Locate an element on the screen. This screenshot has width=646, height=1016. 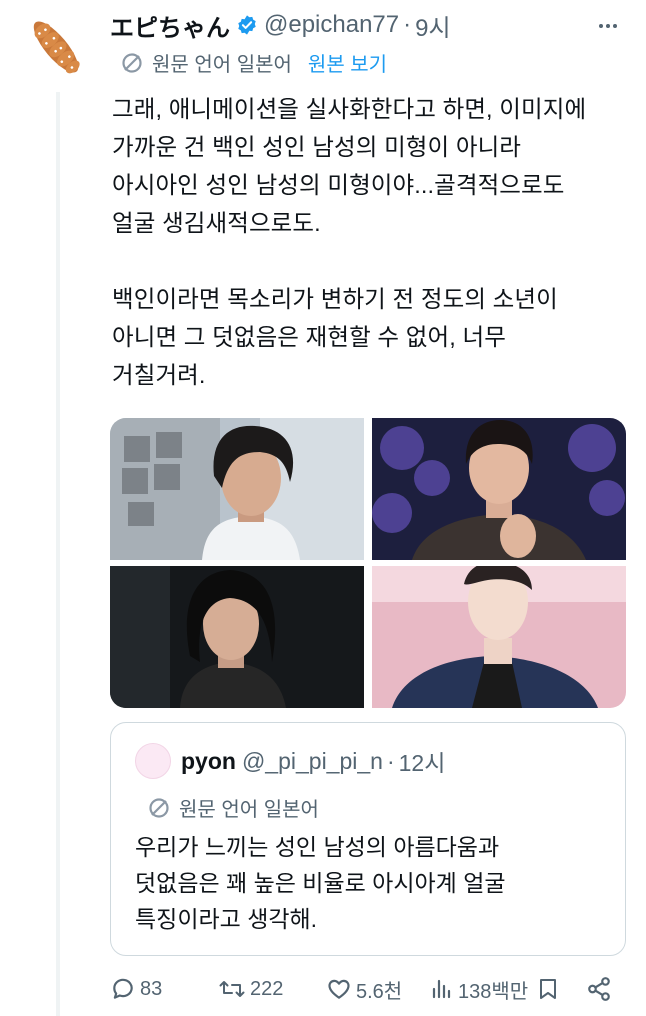
share-icon is located at coordinates (599, 989).